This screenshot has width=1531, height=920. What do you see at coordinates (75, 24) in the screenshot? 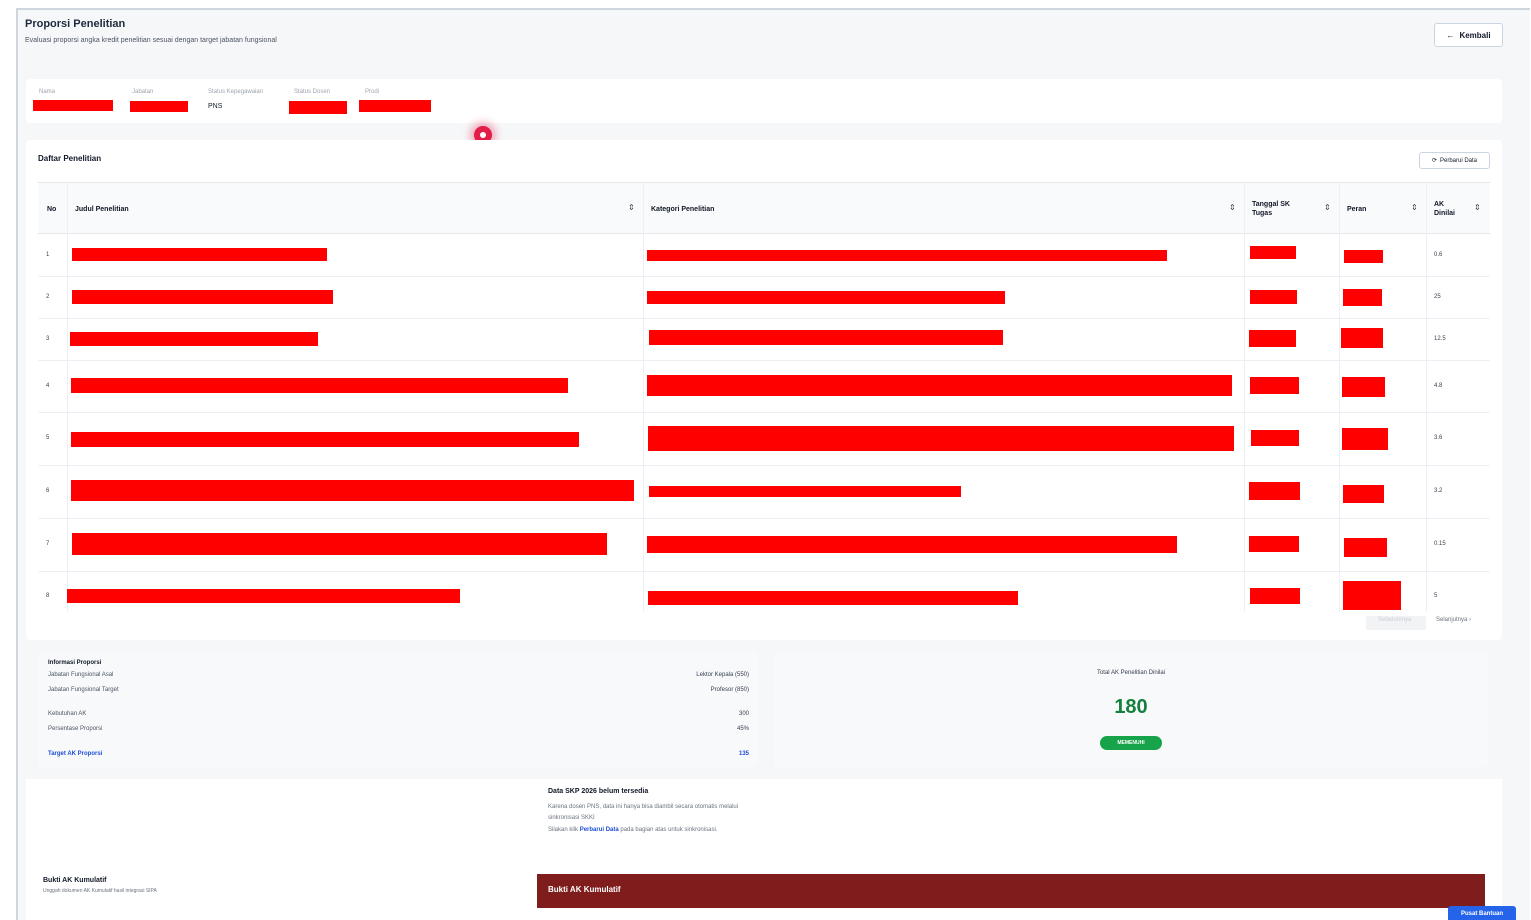
I see `page-title: Proporsi Penelitian` at bounding box center [75, 24].